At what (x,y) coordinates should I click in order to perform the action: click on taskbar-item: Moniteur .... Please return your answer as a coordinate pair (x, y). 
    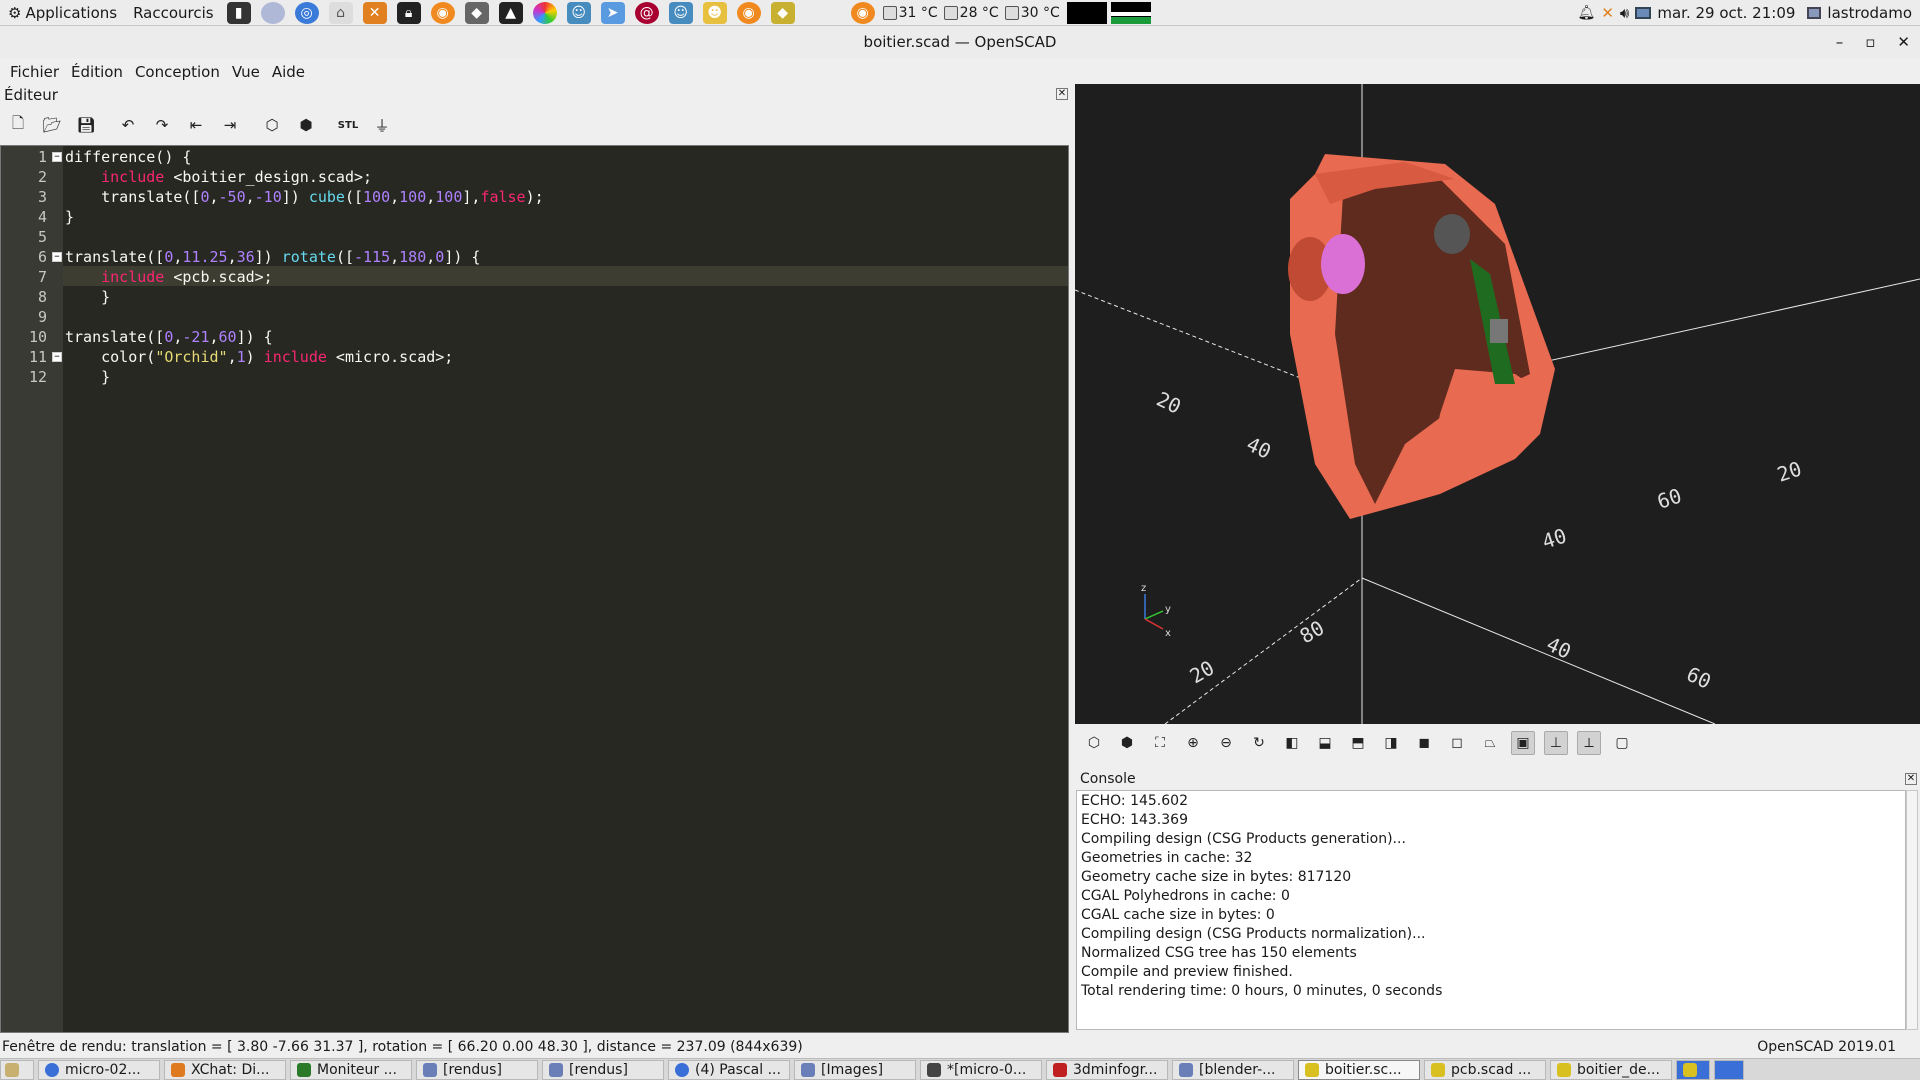
    Looking at the image, I should click on (351, 1069).